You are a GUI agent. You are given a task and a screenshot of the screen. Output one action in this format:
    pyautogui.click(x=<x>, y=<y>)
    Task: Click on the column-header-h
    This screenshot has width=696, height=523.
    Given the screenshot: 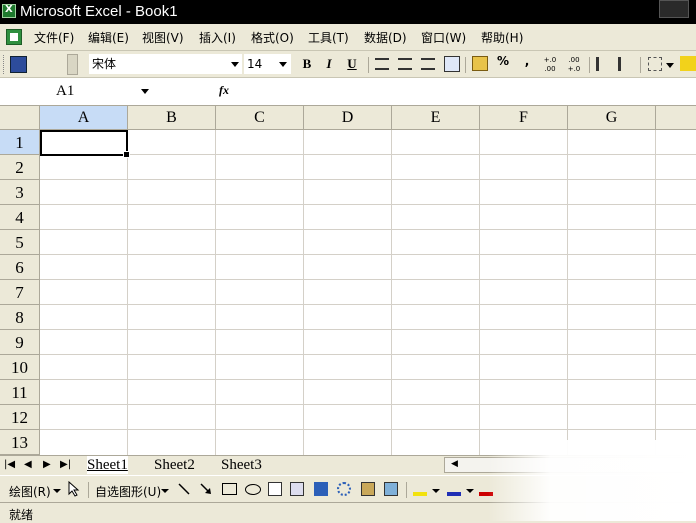 What is the action you would take?
    pyautogui.click(x=676, y=118)
    